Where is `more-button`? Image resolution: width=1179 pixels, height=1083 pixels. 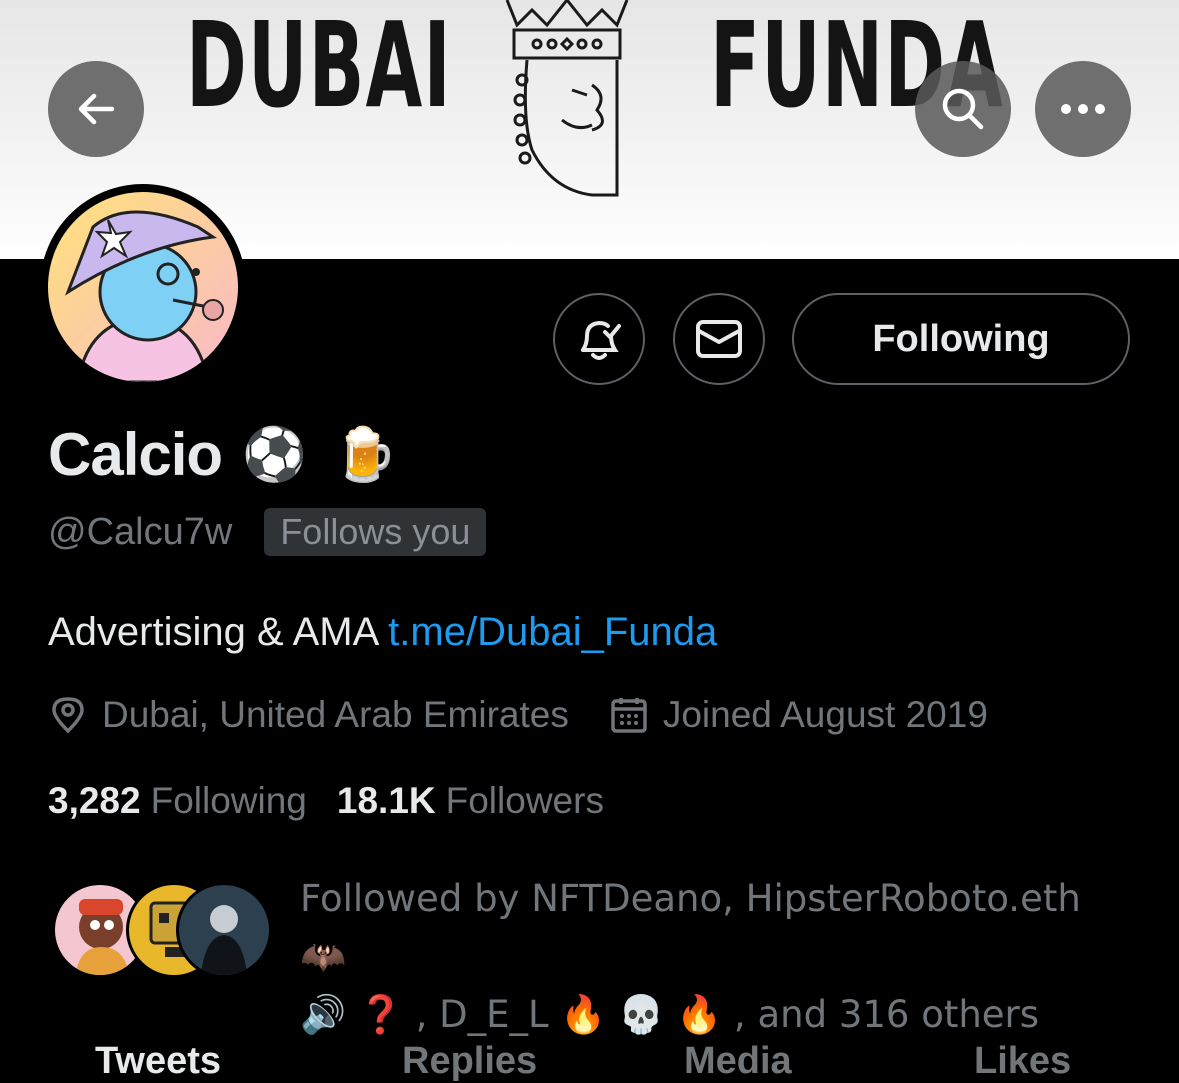
more-button is located at coordinates (1083, 109).